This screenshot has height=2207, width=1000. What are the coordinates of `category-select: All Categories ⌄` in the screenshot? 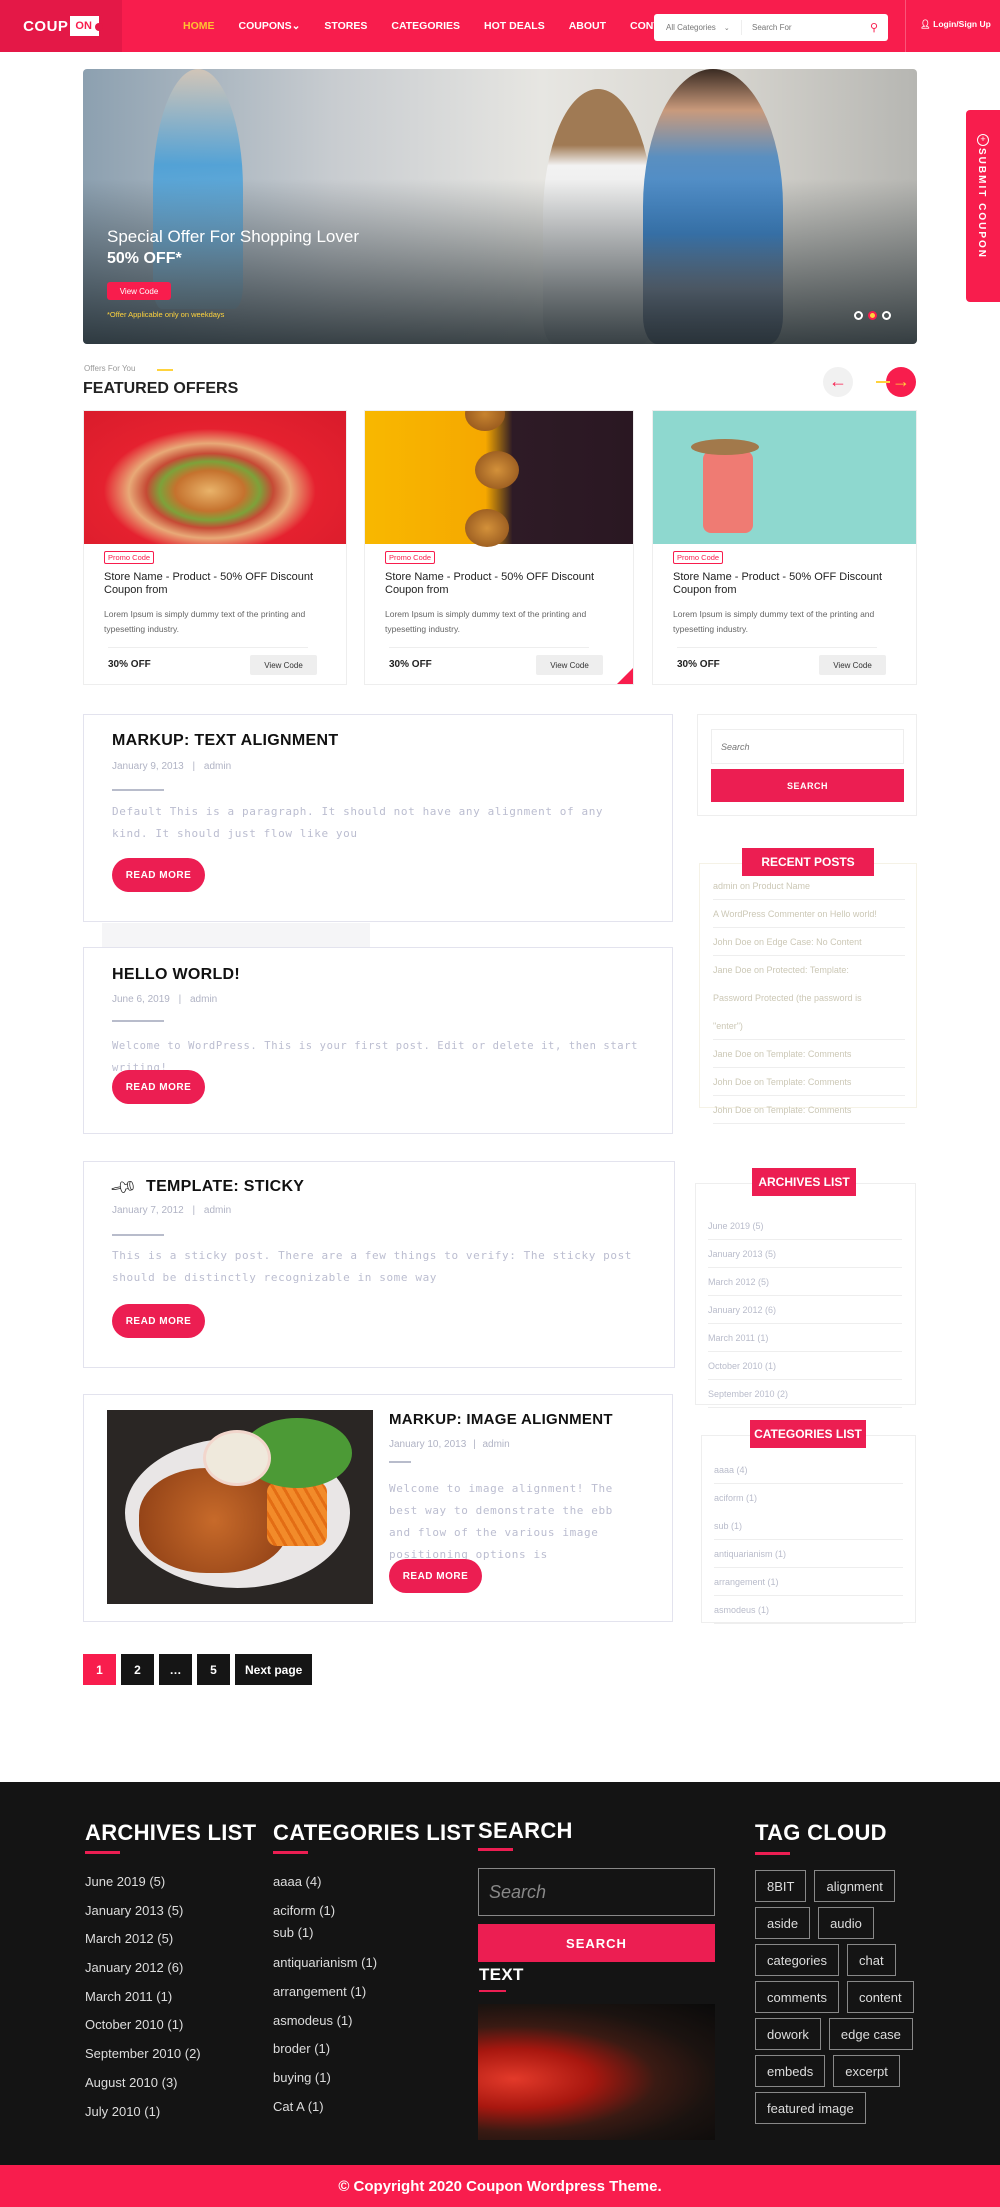 It's located at (698, 27).